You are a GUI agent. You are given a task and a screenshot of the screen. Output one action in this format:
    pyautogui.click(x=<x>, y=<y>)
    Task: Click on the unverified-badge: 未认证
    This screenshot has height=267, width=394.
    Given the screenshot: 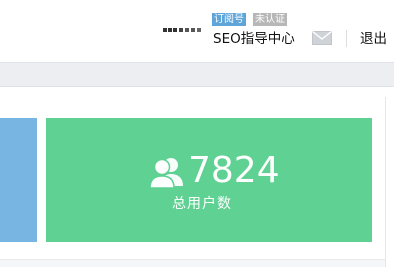 What is the action you would take?
    pyautogui.click(x=270, y=19)
    